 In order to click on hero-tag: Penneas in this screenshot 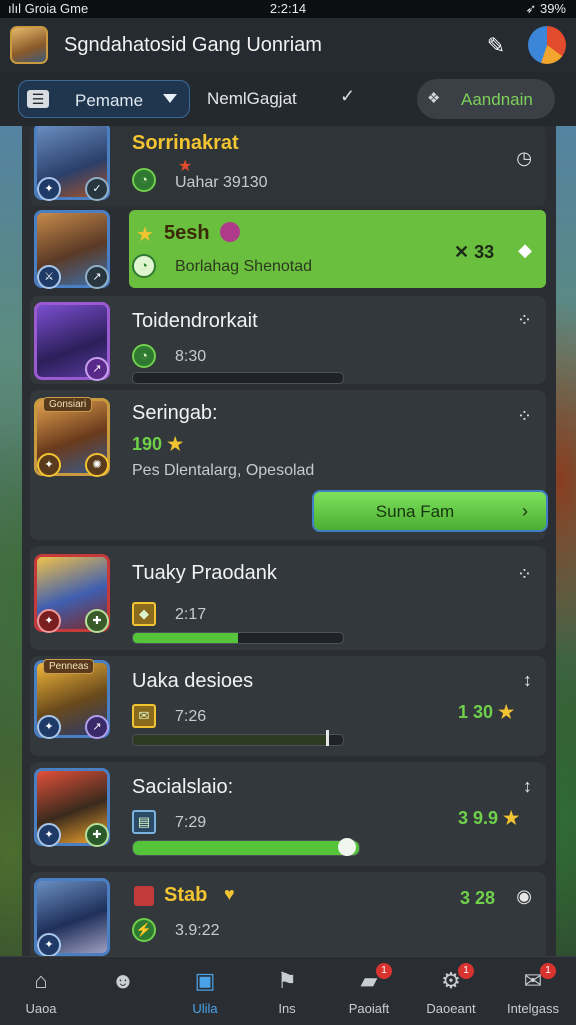, I will do `click(69, 666)`.